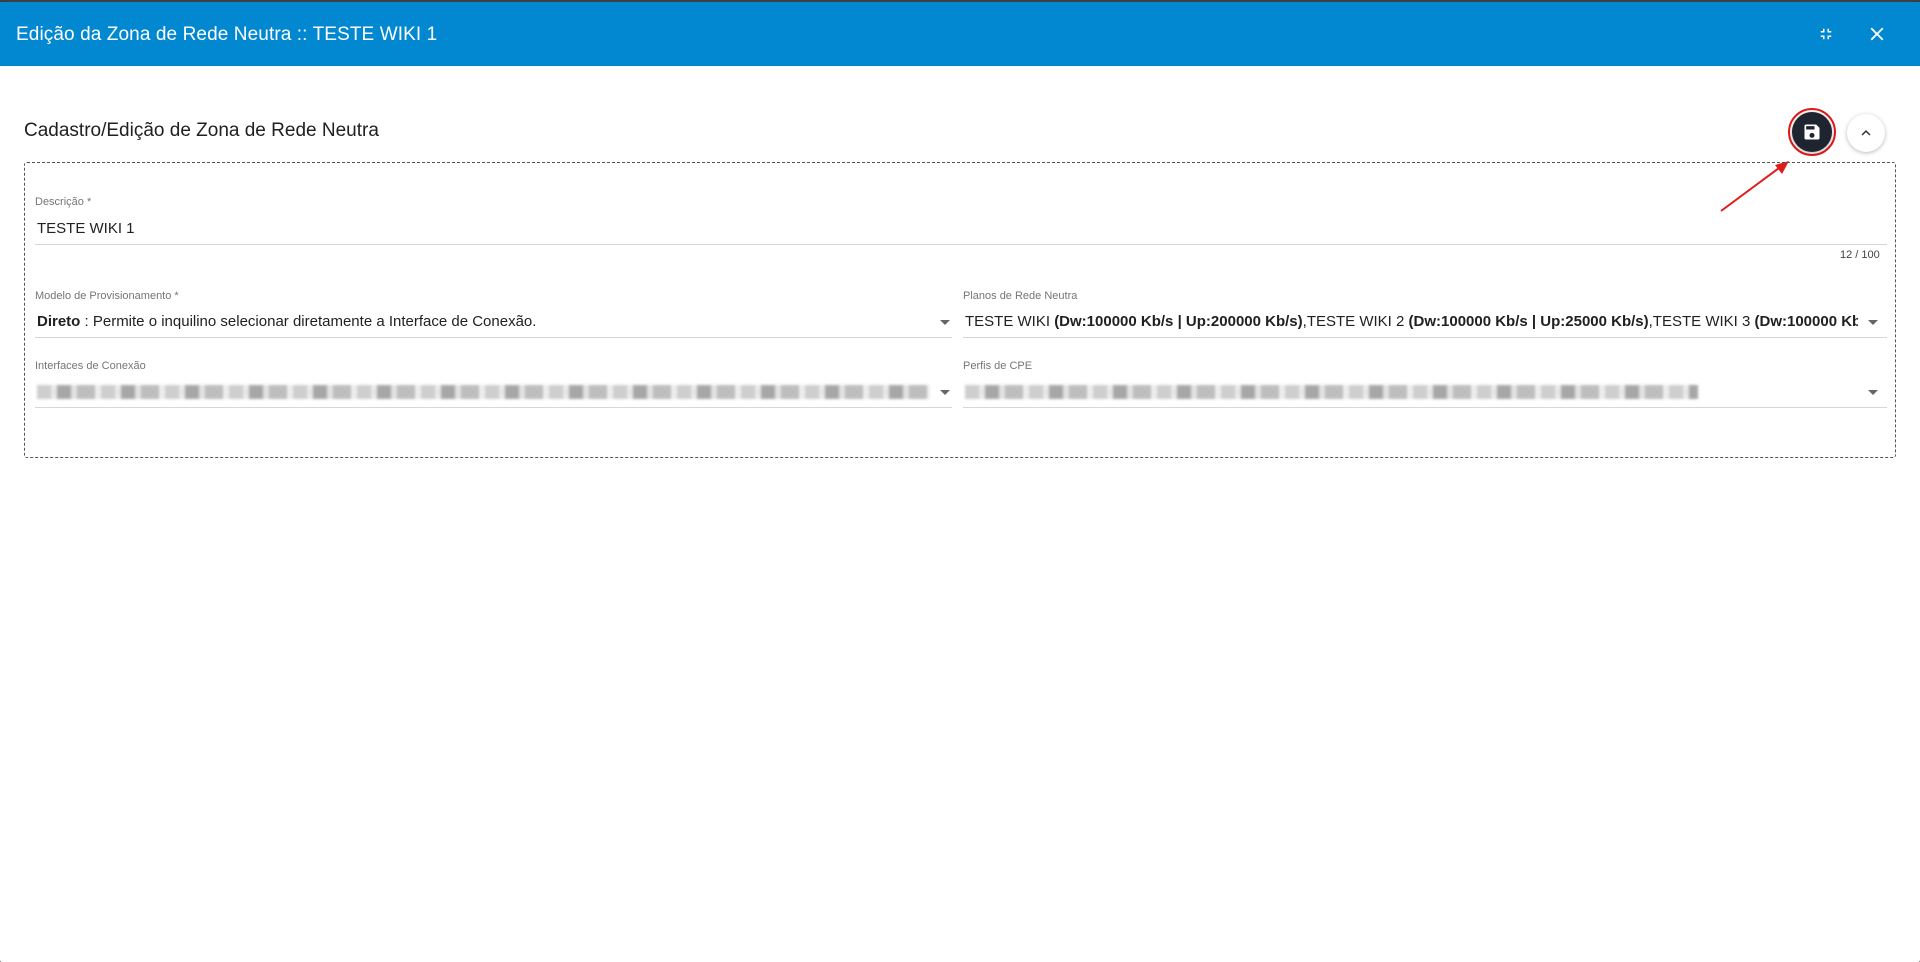 The width and height of the screenshot is (1920, 962). Describe the element at coordinates (1528, 321) in the screenshot. I see `plano-2-detail: (Dw:100000 Kb/s | Up:25000 Kb/s)` at that location.